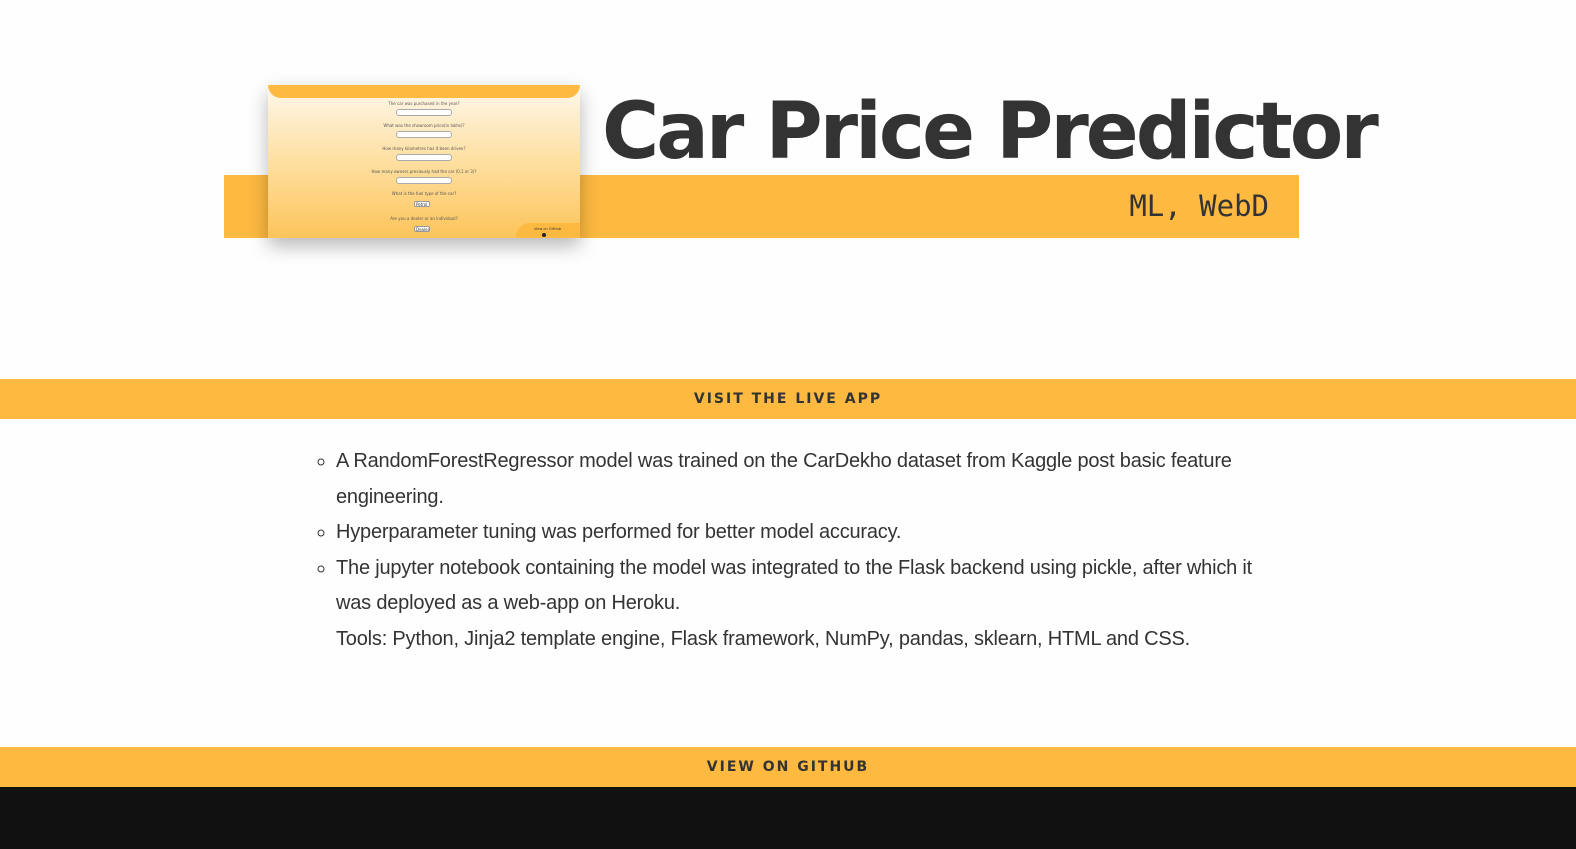 The image size is (1576, 849). Describe the element at coordinates (990, 132) in the screenshot. I see `project-title: Car Price Predictor` at that location.